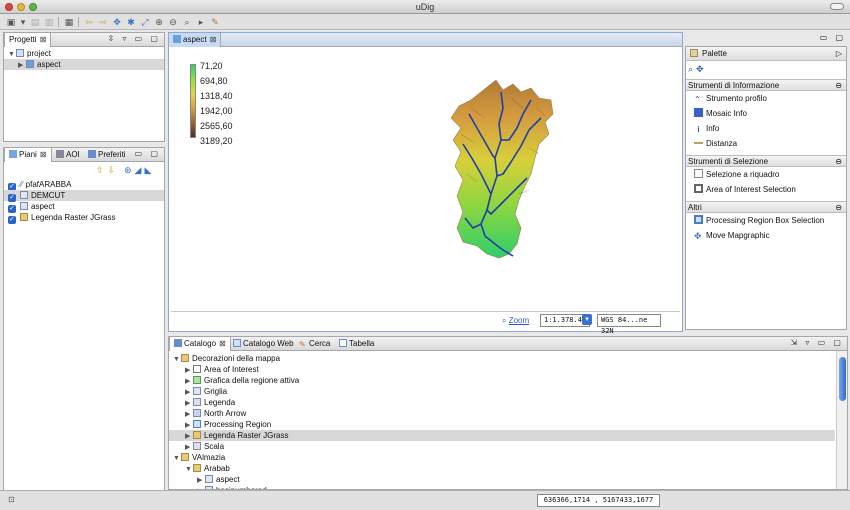 The image size is (850, 510). What do you see at coordinates (117, 22) in the screenshot?
I see `pan-icon: ✥` at bounding box center [117, 22].